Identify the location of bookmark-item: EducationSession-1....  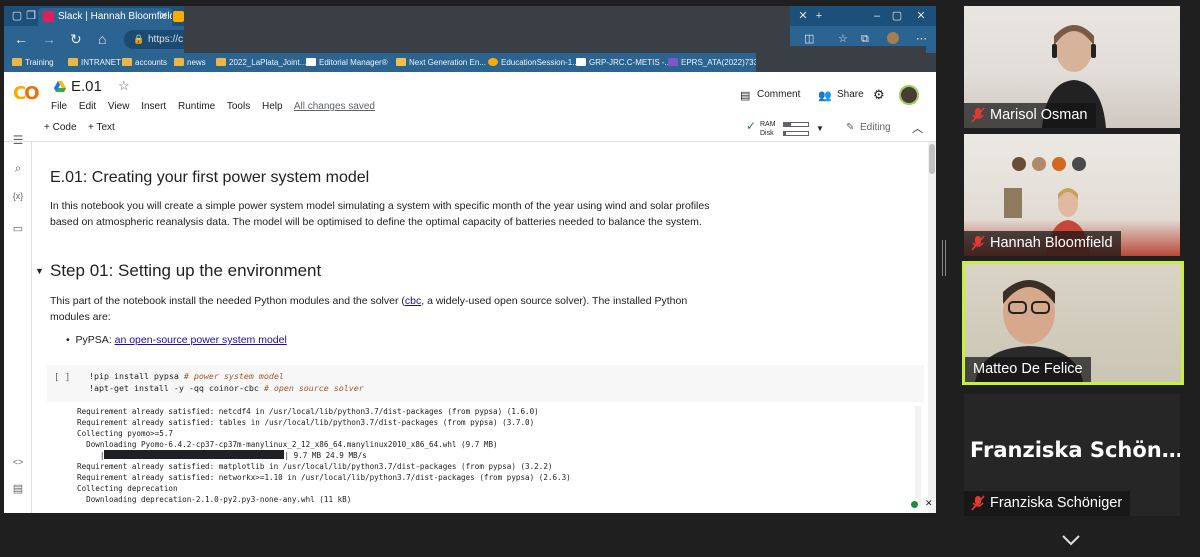
(533, 62).